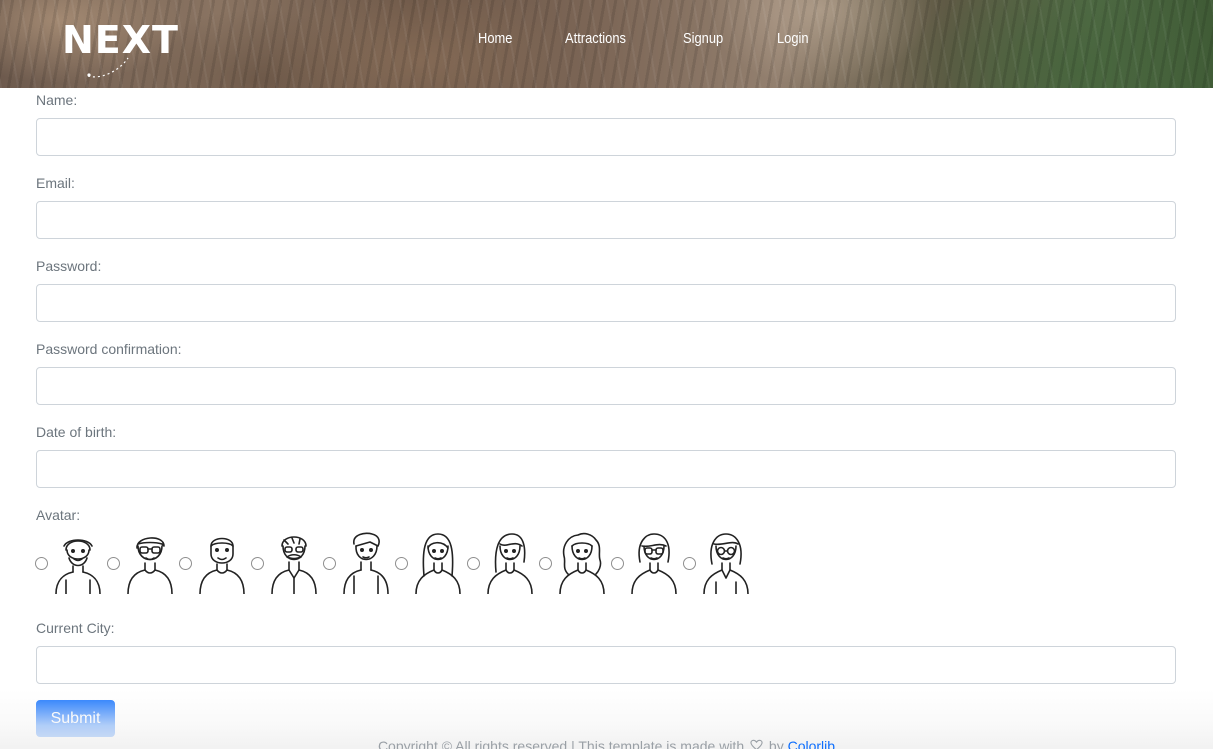 This screenshot has width=1213, height=749. What do you see at coordinates (793, 39) in the screenshot?
I see `nav-login-link: Login` at bounding box center [793, 39].